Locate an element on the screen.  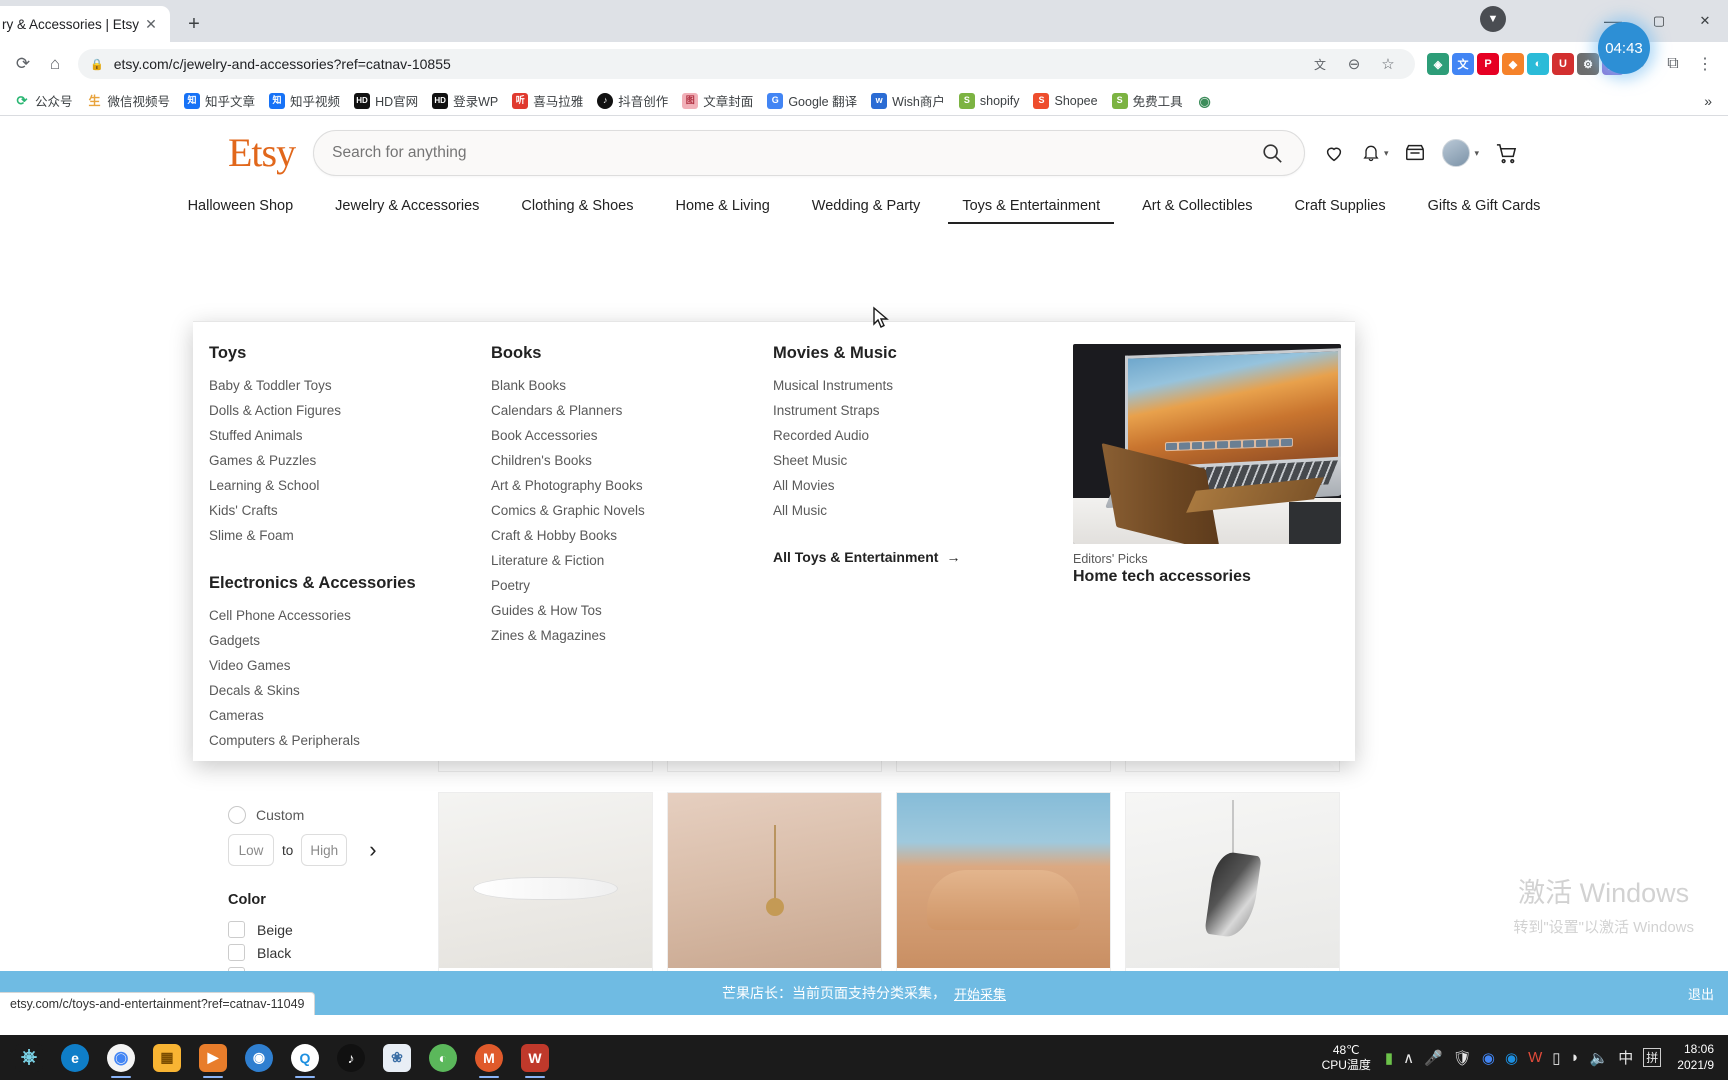
nav-item-craft-supplies: Craft Supplies is located at coordinates (1340, 208).